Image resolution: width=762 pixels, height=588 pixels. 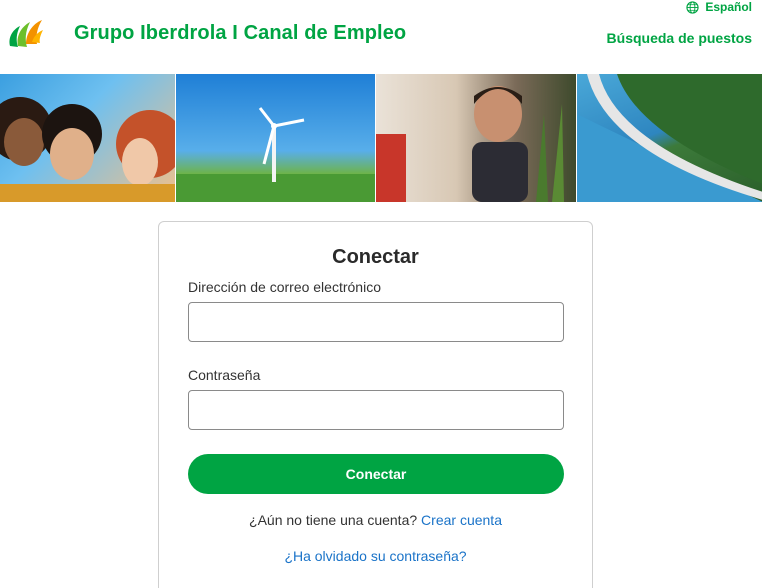 What do you see at coordinates (728, 7) in the screenshot?
I see `language-label: Español` at bounding box center [728, 7].